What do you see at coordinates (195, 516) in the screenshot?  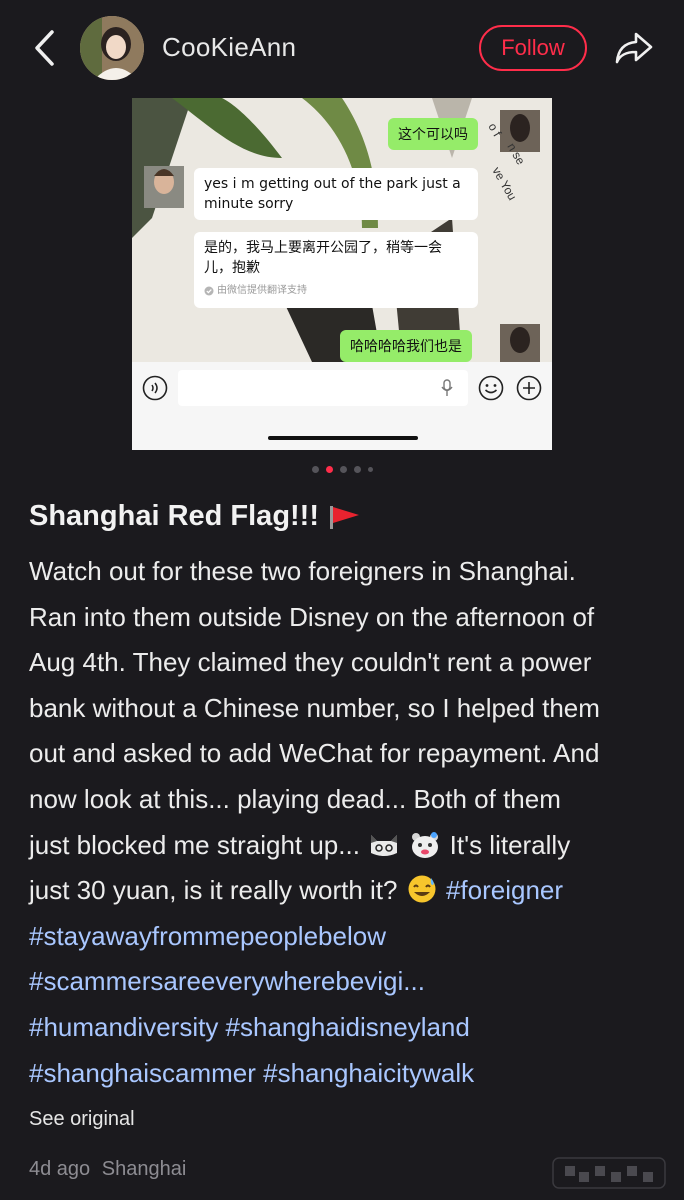 I see `post-title: Shanghai Red Flag!!!` at bounding box center [195, 516].